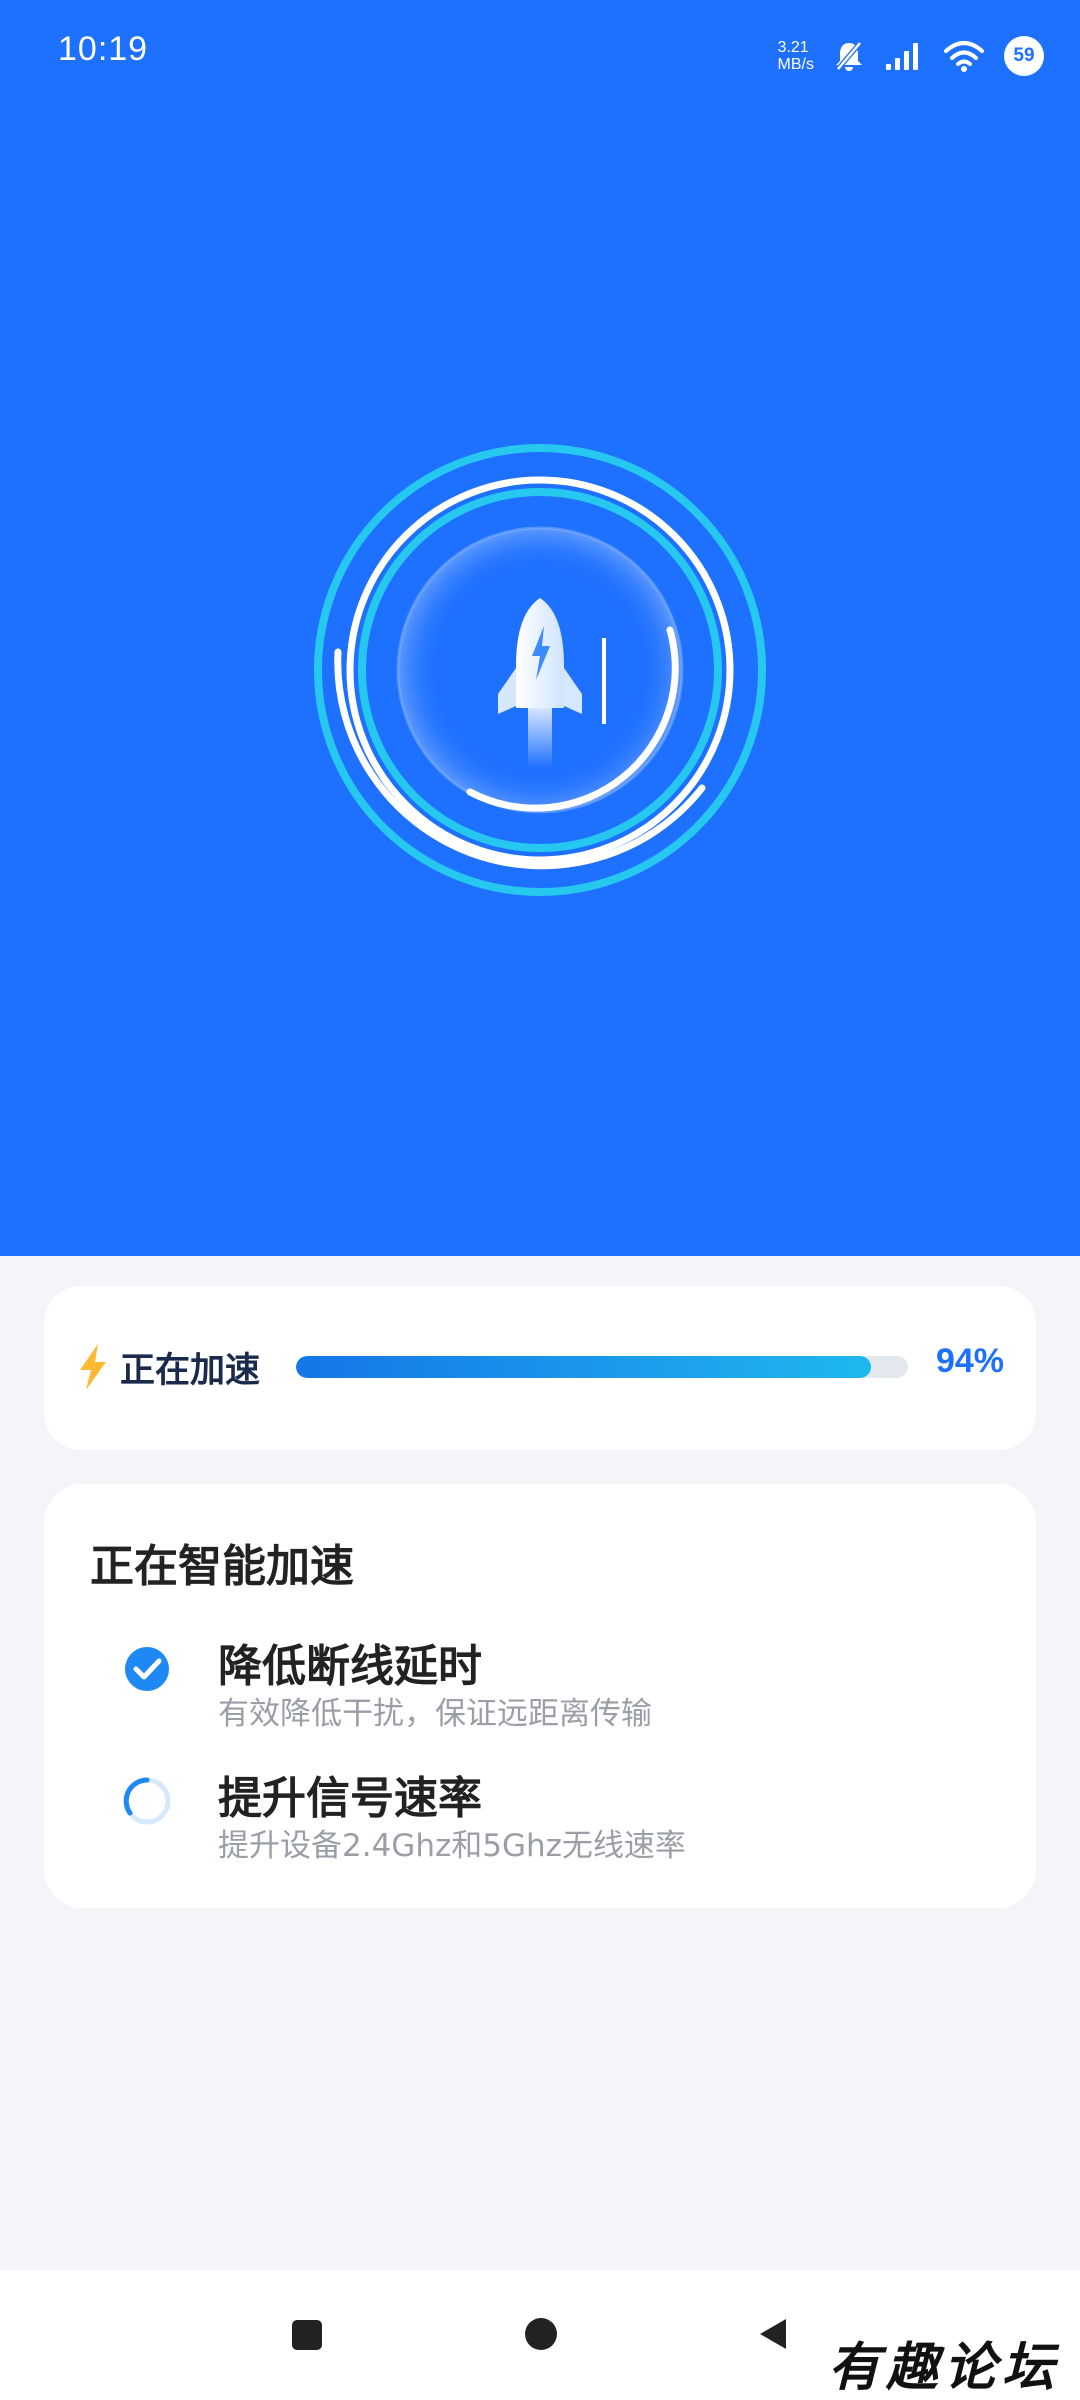 This screenshot has height=2400, width=1080. I want to click on task-title: 提升信号速率, so click(350, 1798).